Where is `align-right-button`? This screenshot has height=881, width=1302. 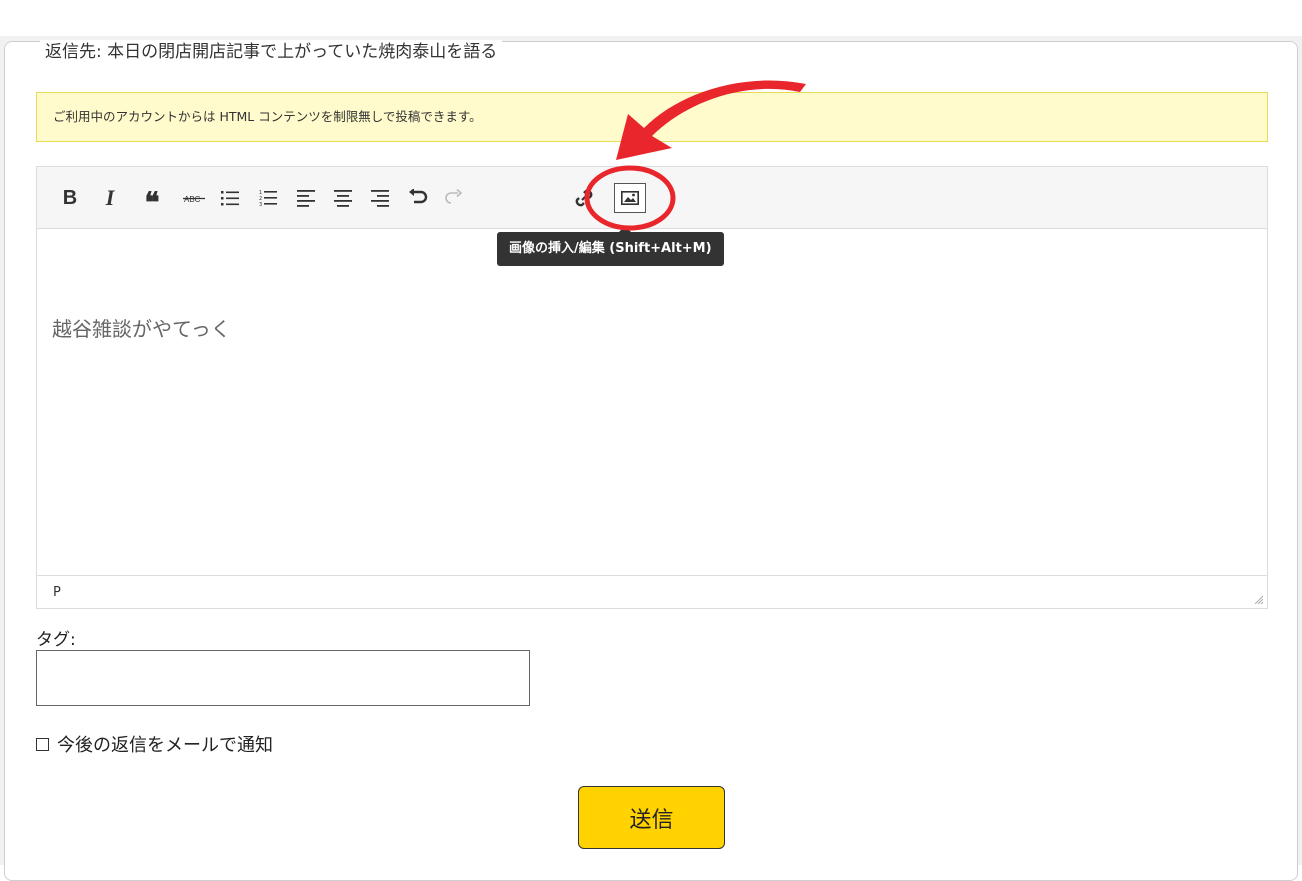 align-right-button is located at coordinates (380, 198).